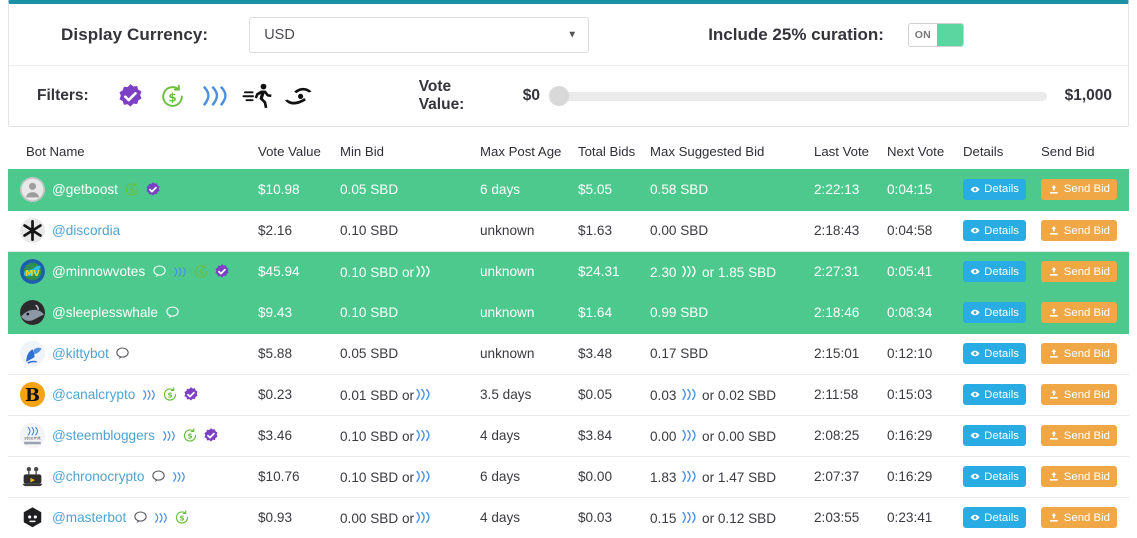 The width and height of the screenshot is (1137, 538). I want to click on cell-bot-name: @kittybot, so click(133, 354).